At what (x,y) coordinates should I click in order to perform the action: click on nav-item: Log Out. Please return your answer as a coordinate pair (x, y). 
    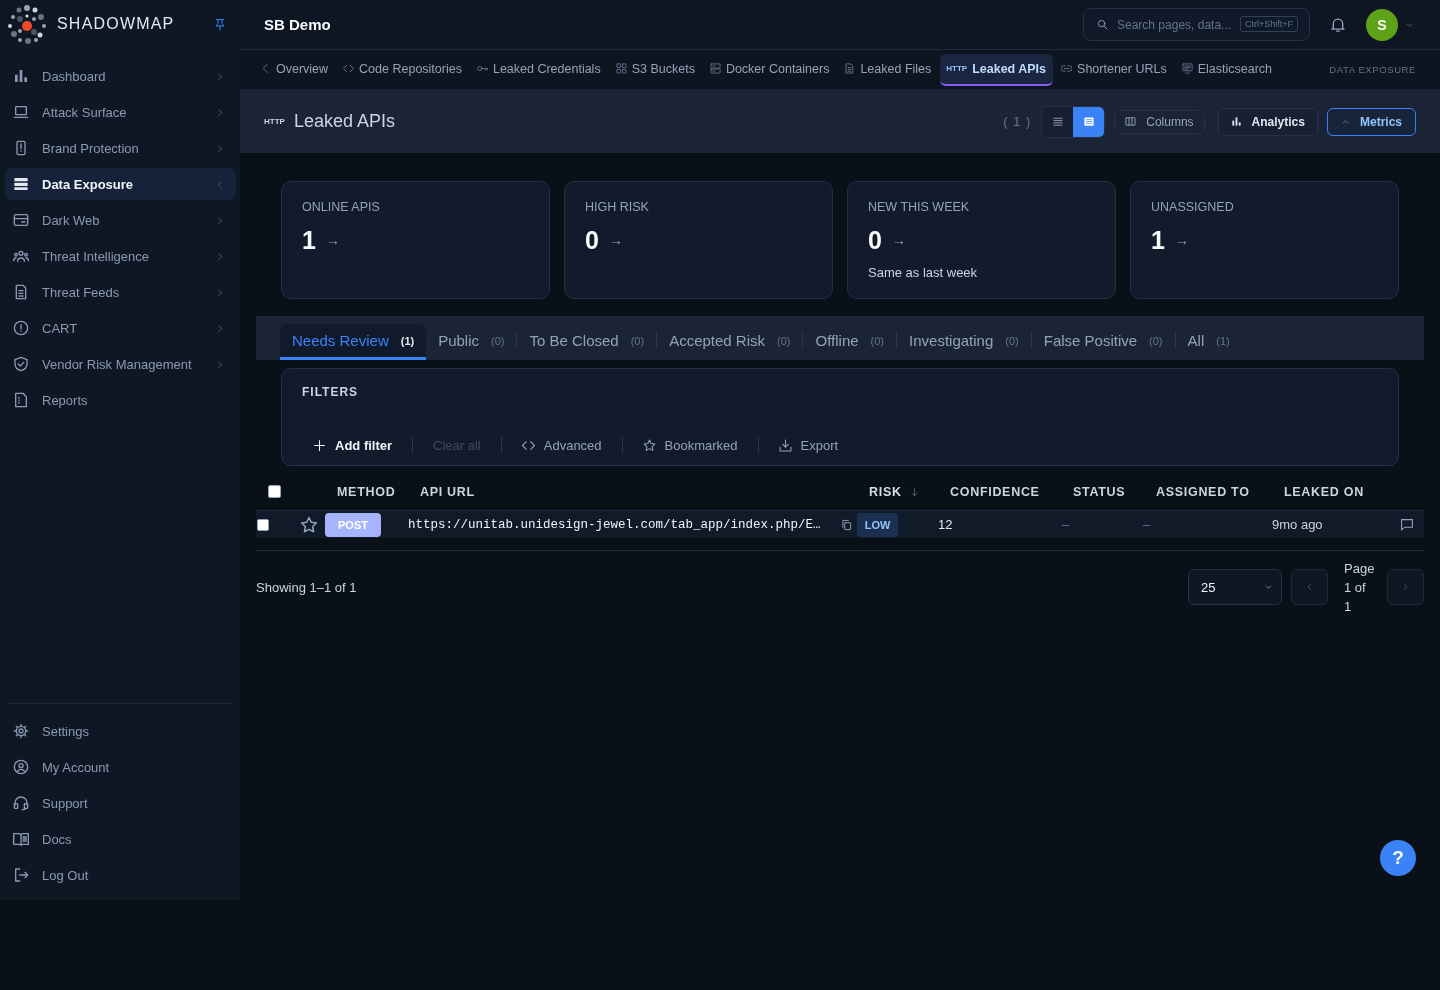
    Looking at the image, I should click on (120, 875).